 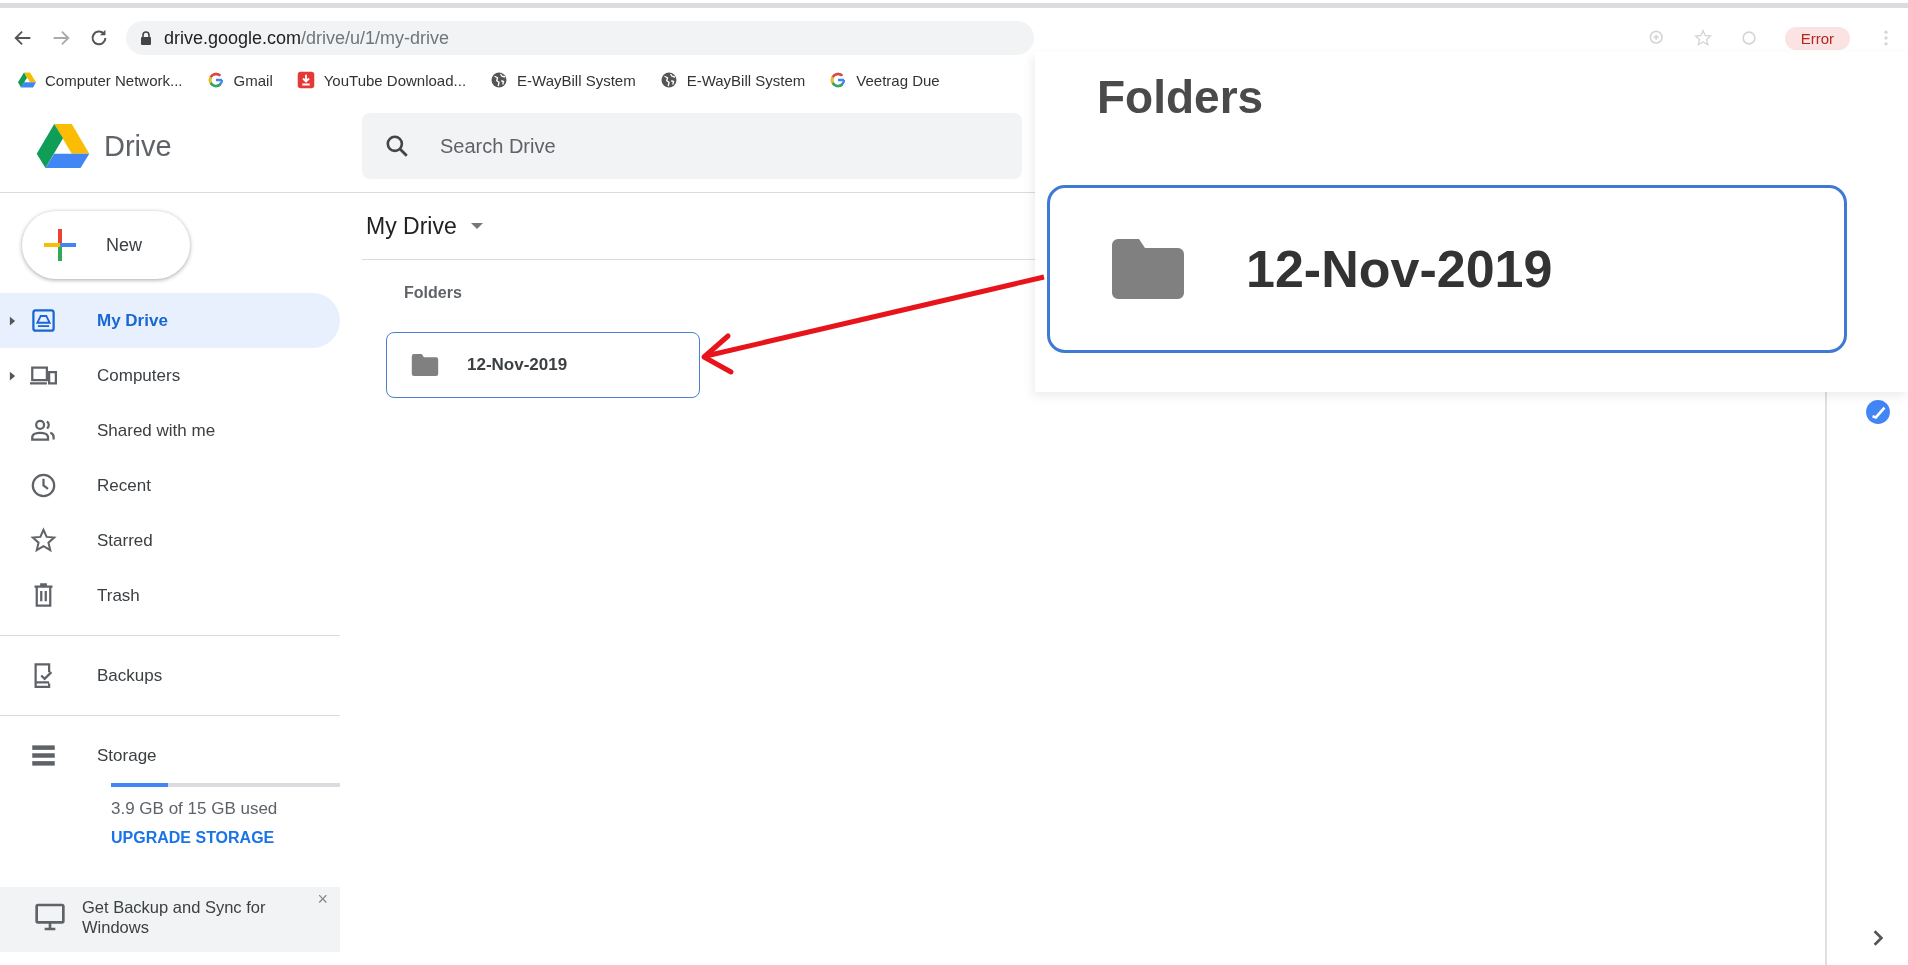 What do you see at coordinates (50, 917) in the screenshot?
I see `monitor-icon` at bounding box center [50, 917].